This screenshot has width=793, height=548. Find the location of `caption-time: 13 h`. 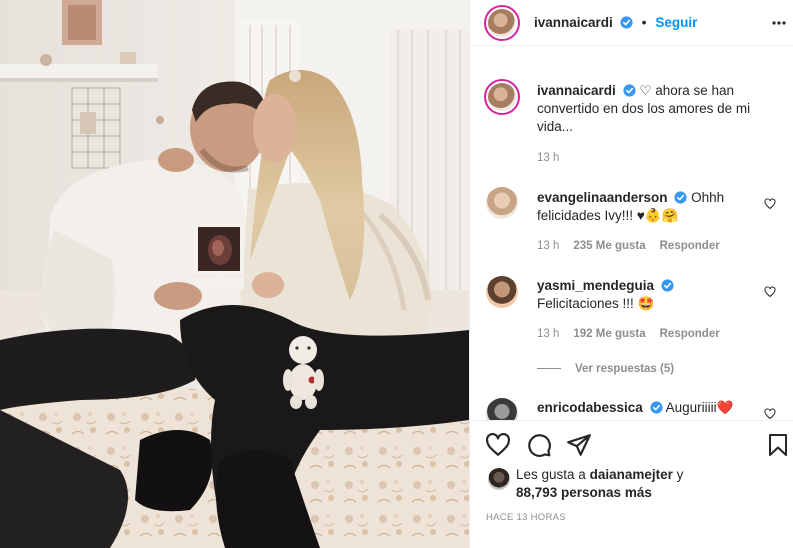

caption-time: 13 h is located at coordinates (548, 158).